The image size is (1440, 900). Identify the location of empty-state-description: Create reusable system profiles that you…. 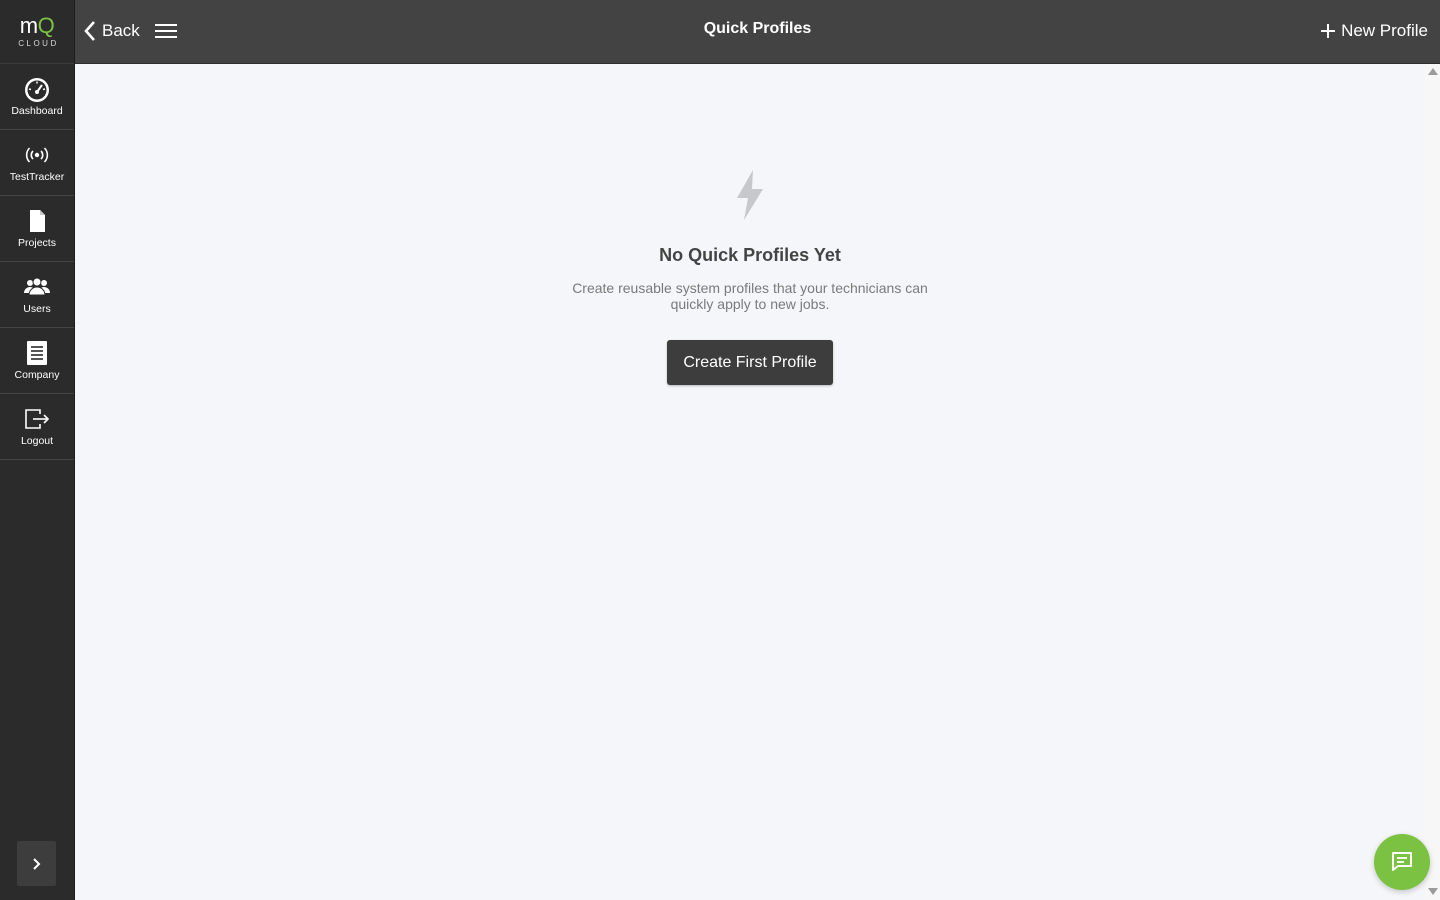
(750, 296).